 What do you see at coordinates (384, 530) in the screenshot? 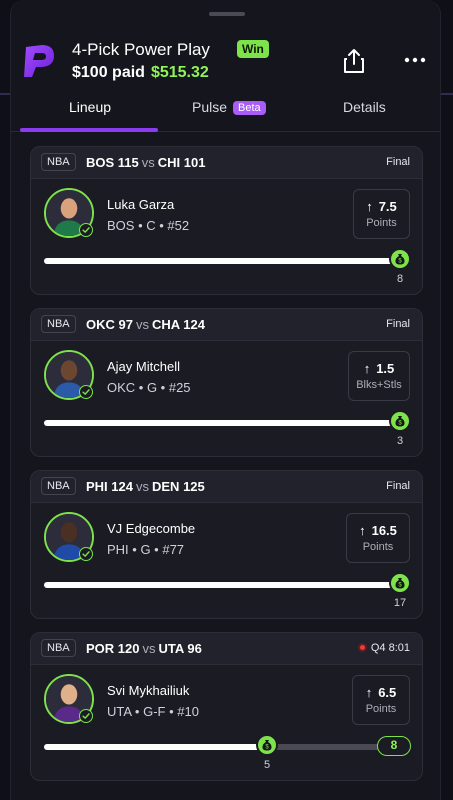
I see `line-value: 16.5` at bounding box center [384, 530].